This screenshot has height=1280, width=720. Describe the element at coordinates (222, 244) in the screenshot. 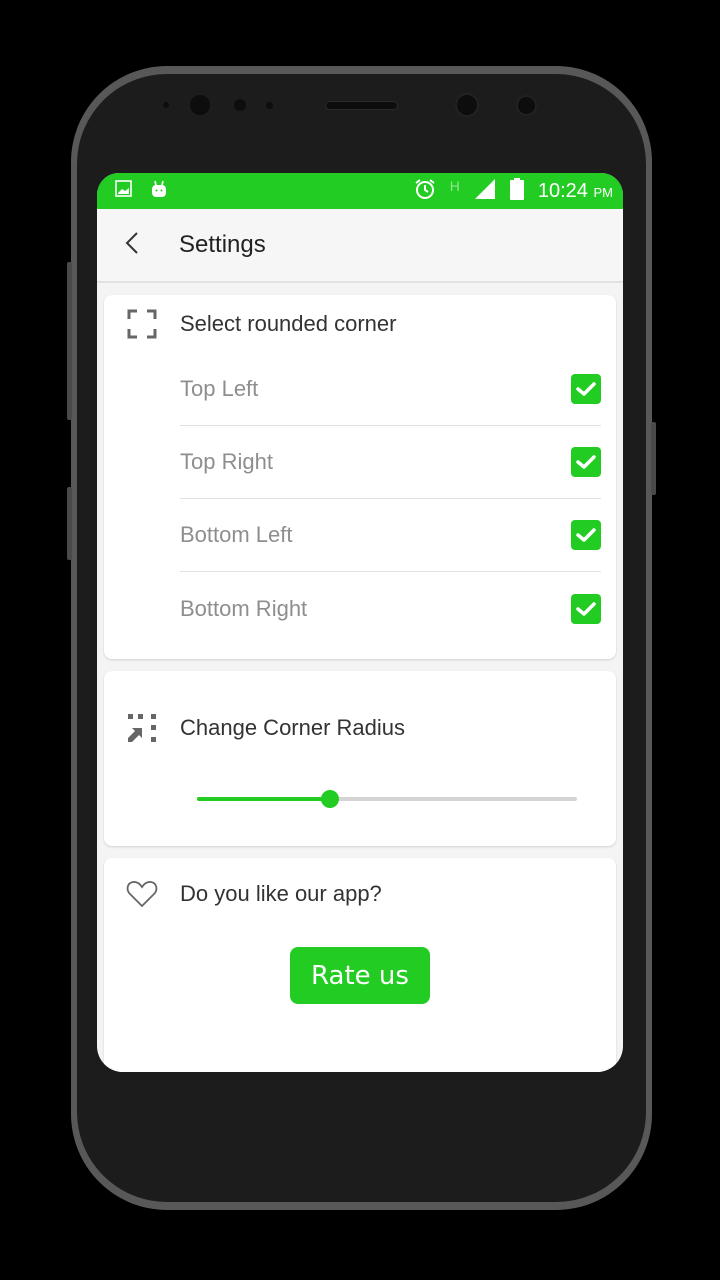

I see `page-title: Settings` at that location.